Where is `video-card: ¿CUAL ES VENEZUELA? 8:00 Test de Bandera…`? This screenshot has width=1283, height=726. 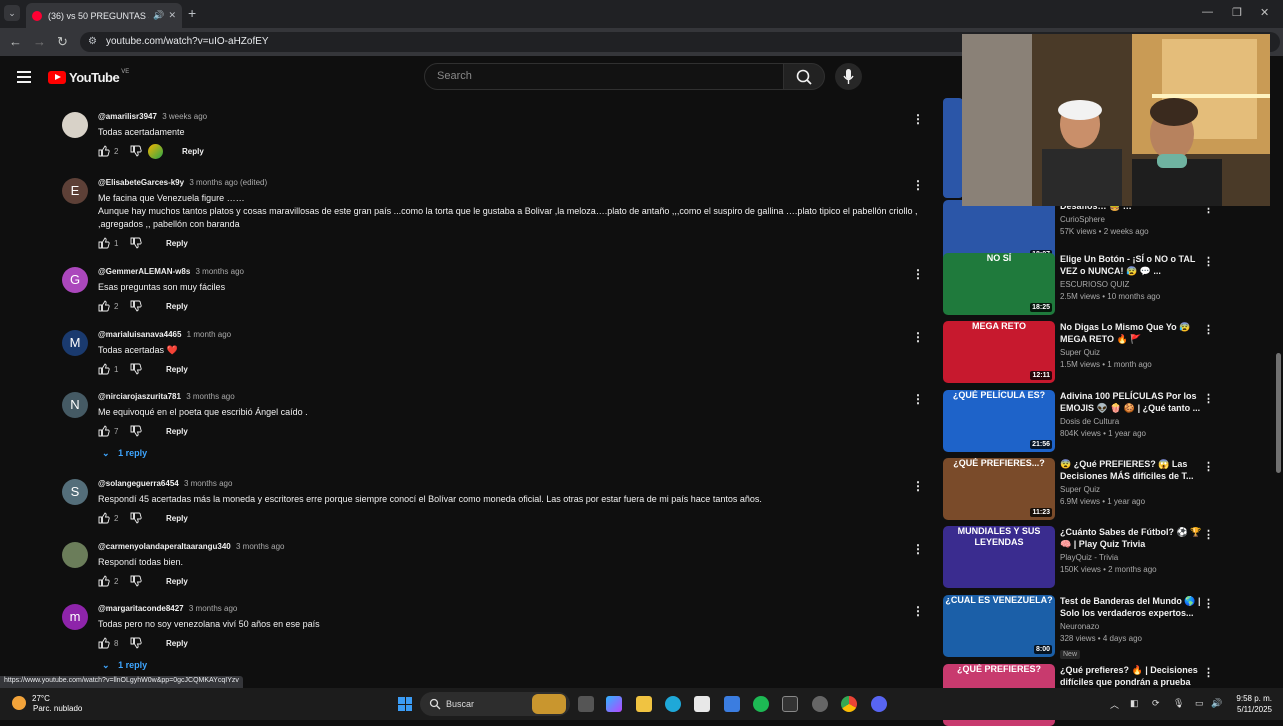
video-card: ¿CUAL ES VENEZUELA? 8:00 Test de Bandera… is located at coordinates (1083, 627).